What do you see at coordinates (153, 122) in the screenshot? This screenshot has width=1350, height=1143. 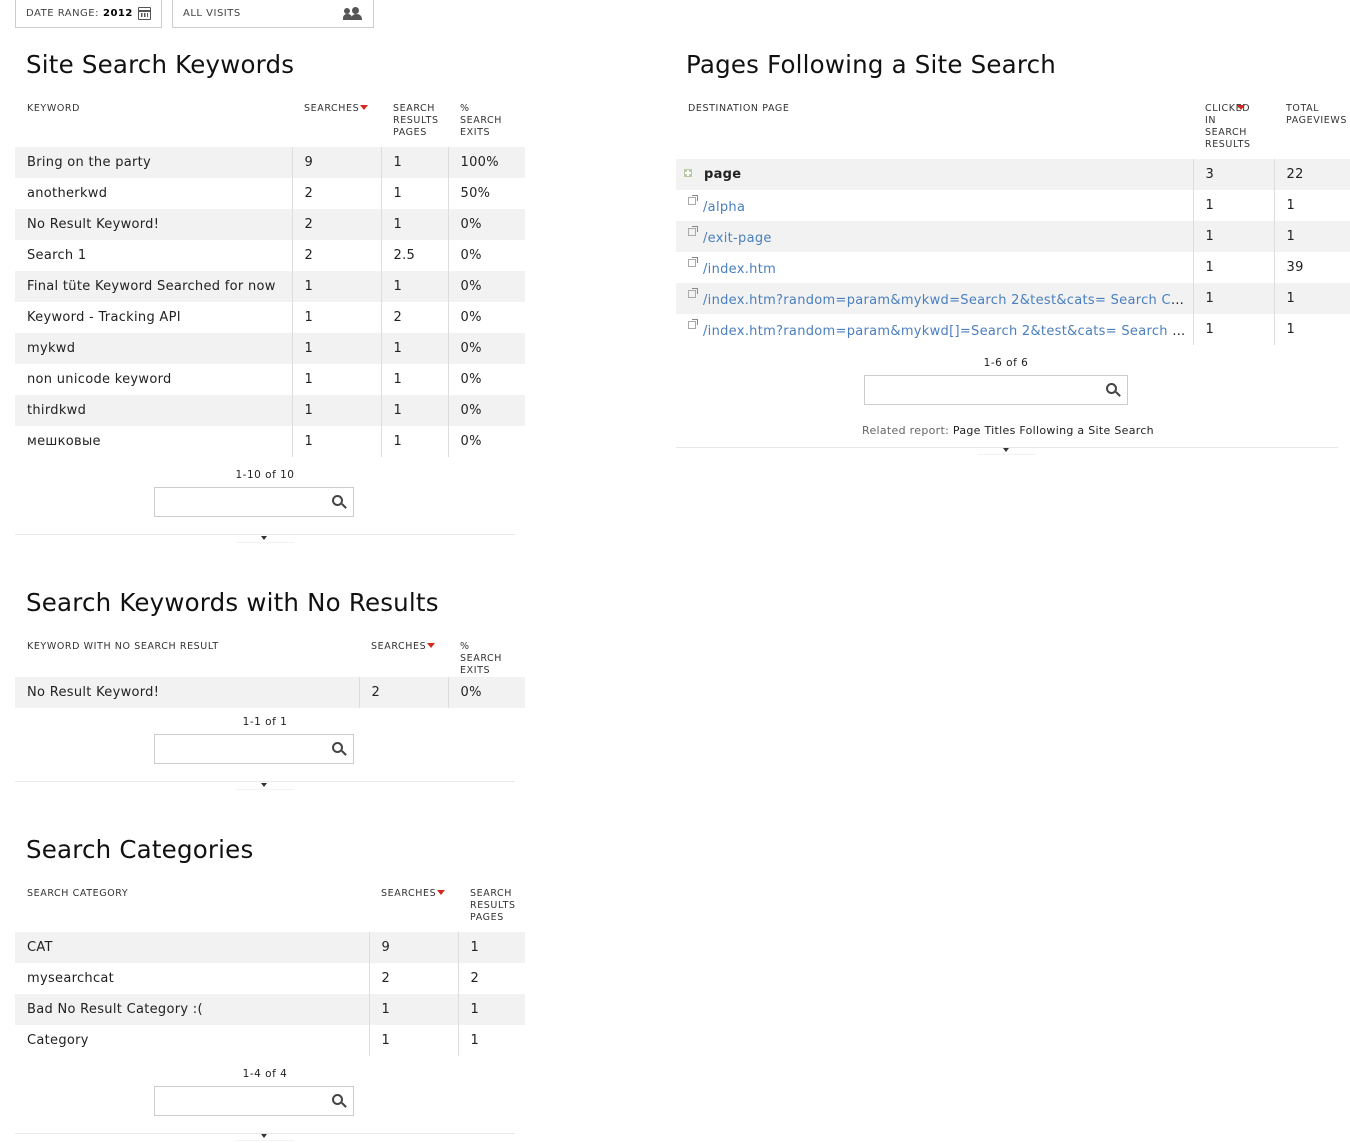 I see `column-header-keyword: KEYWORD` at bounding box center [153, 122].